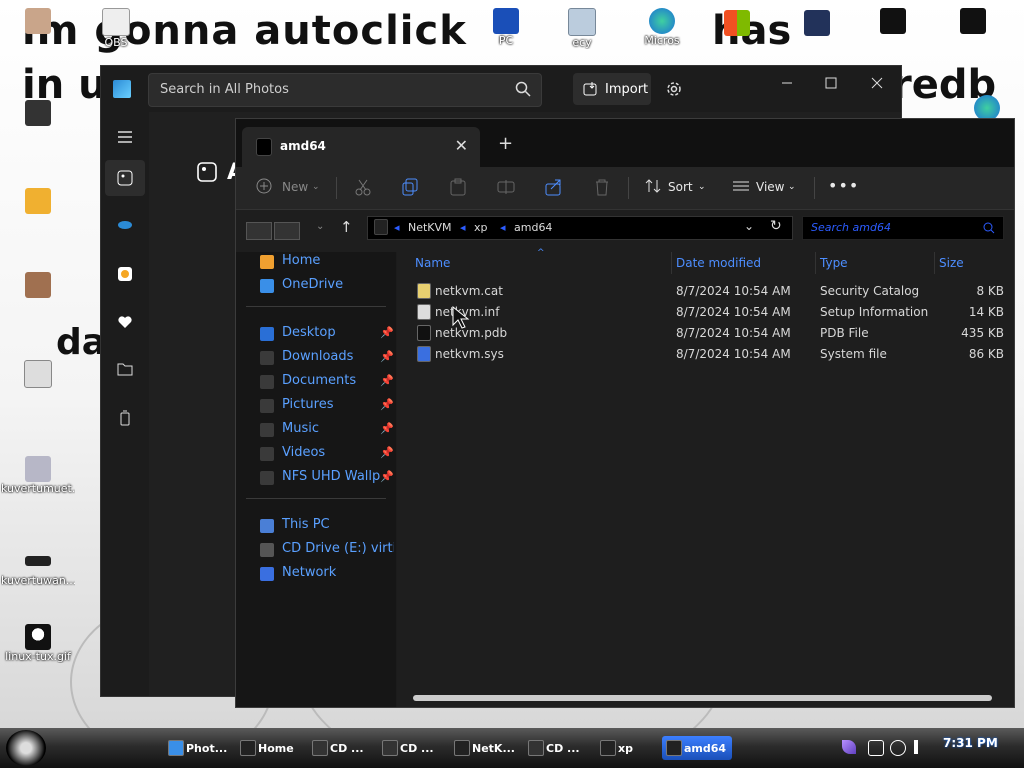 This screenshot has width=1024, height=768. I want to click on nav-onedrive: OneDrive, so click(327, 286).